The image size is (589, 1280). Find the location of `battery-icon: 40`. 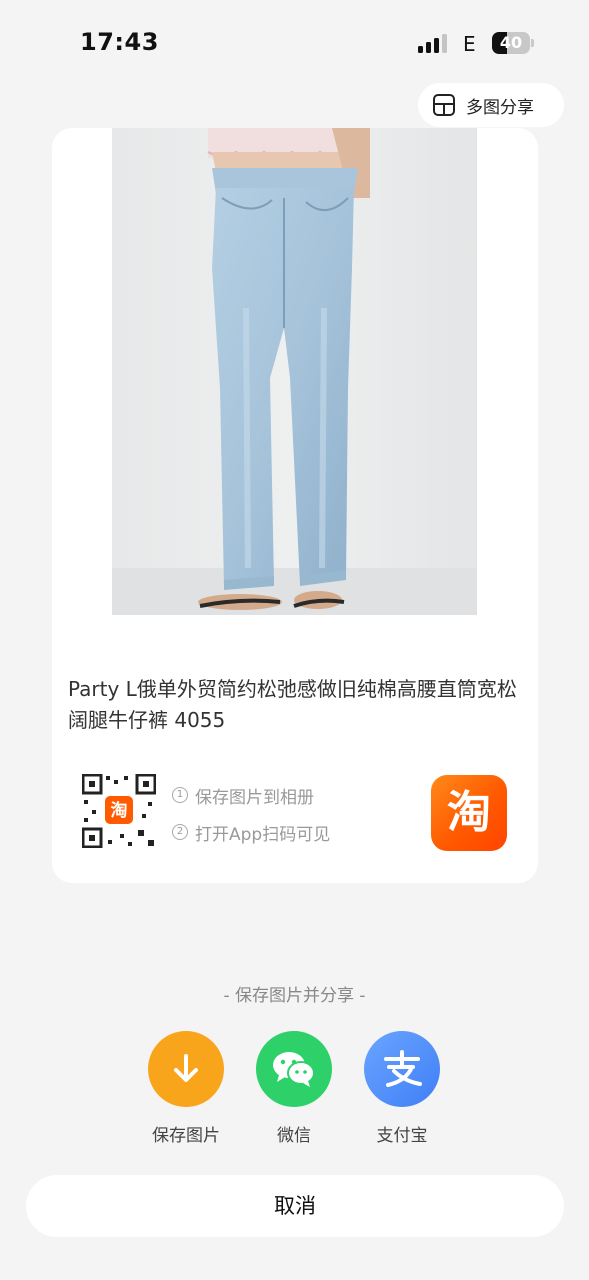

battery-icon: 40 is located at coordinates (513, 43).